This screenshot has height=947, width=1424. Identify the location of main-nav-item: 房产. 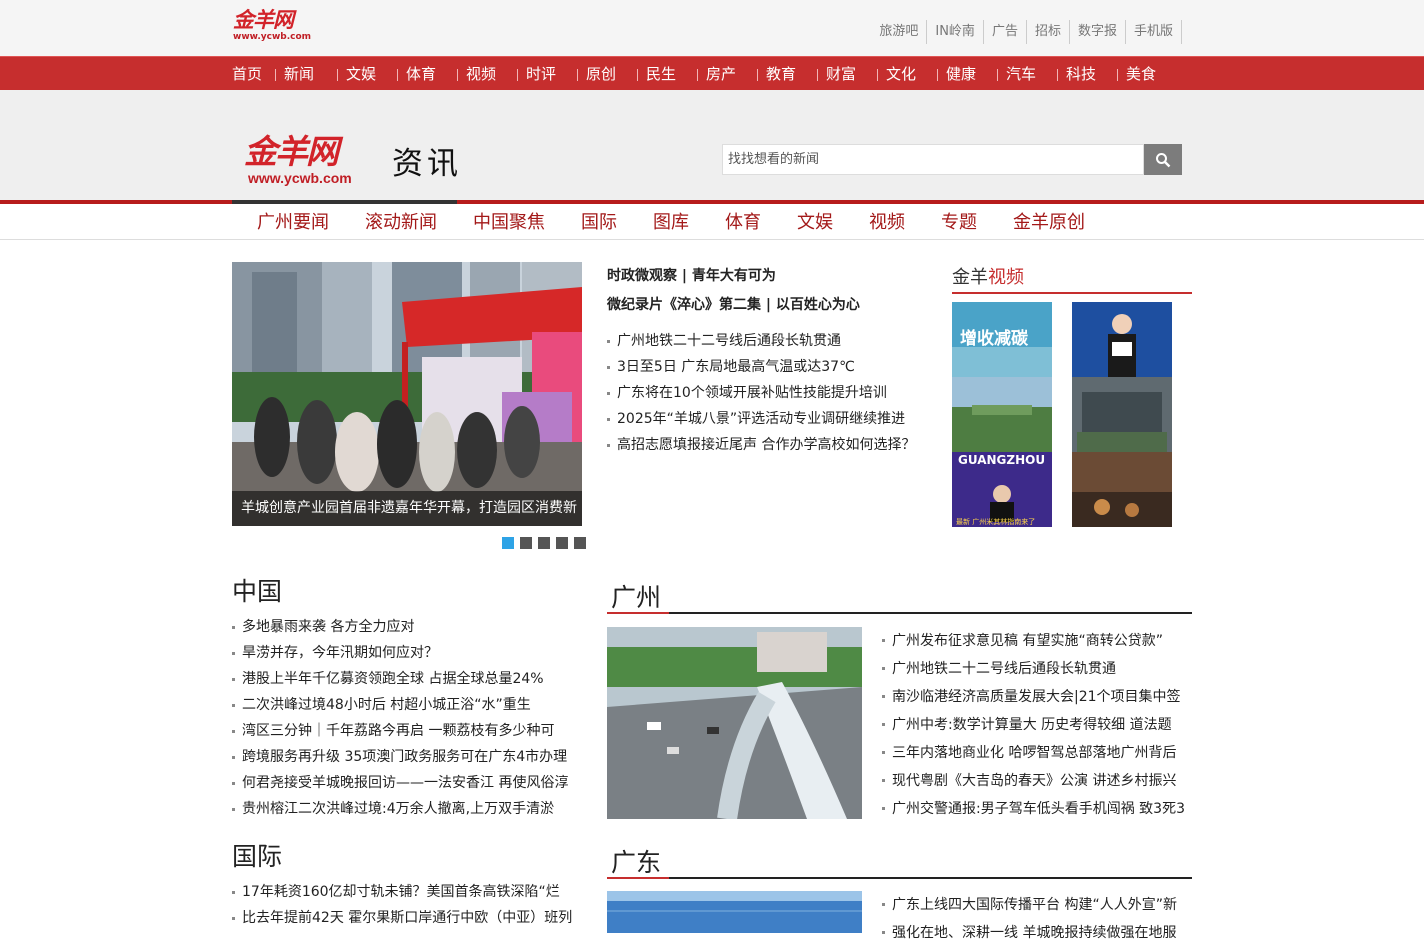
(736, 74).